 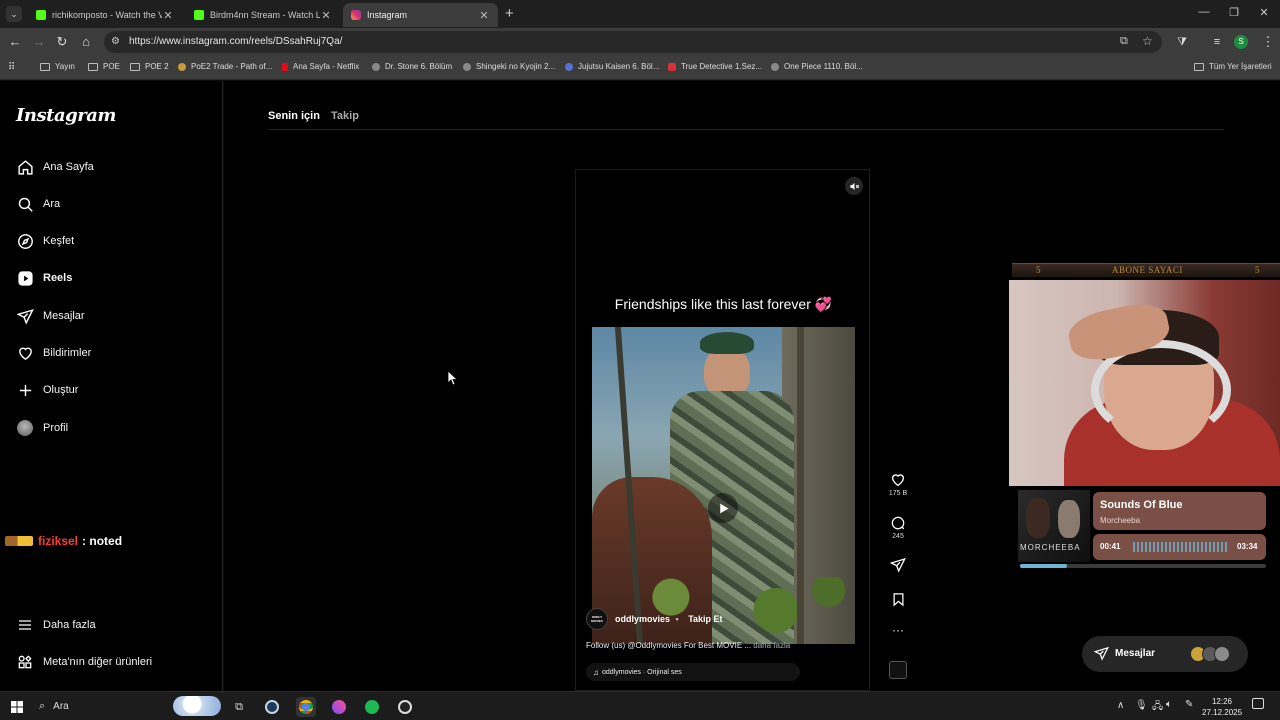 I want to click on media-icon: ≡, so click(x=1217, y=42).